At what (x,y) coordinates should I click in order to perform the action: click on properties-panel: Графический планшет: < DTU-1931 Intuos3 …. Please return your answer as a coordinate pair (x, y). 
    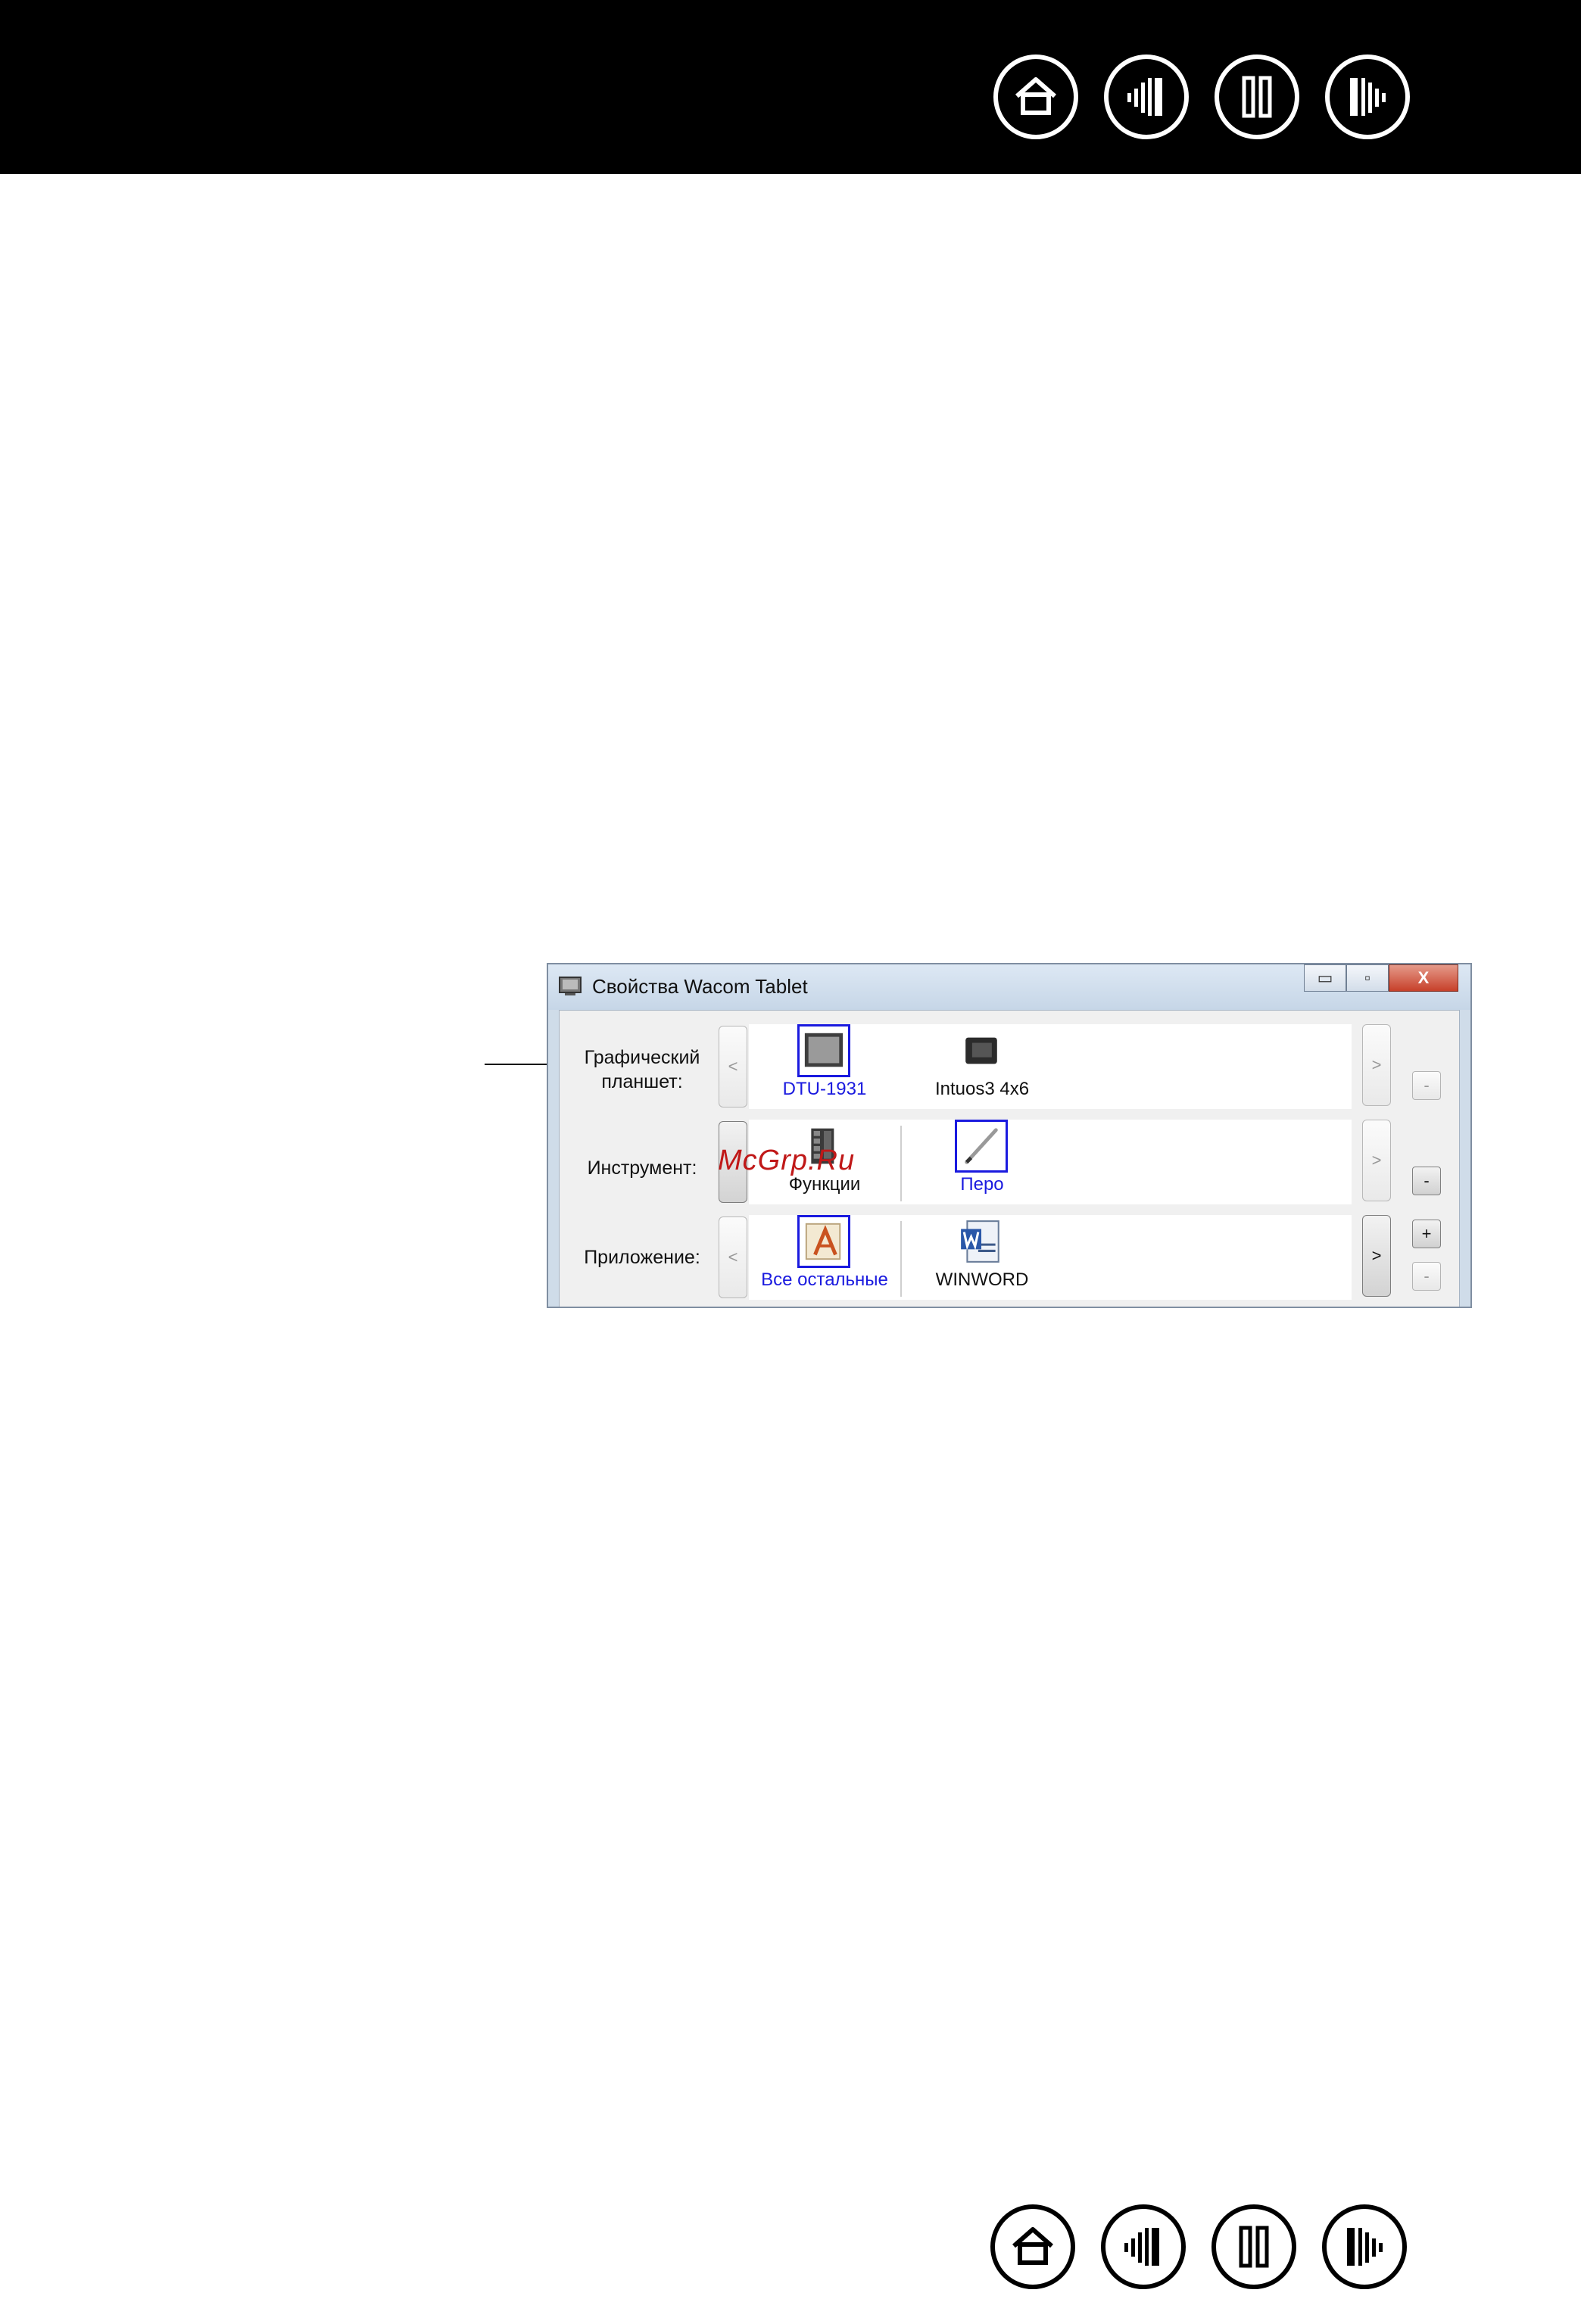
    Looking at the image, I should click on (1009, 1158).